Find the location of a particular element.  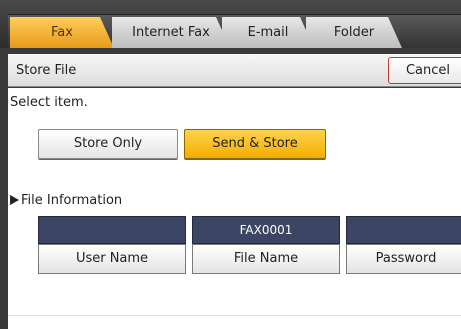

cancel-button: Cancel is located at coordinates (424, 70).